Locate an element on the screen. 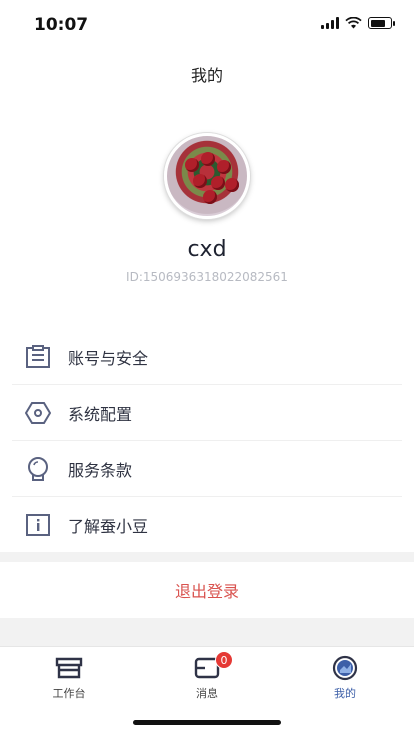  logout-button: 退出登录 is located at coordinates (207, 590).